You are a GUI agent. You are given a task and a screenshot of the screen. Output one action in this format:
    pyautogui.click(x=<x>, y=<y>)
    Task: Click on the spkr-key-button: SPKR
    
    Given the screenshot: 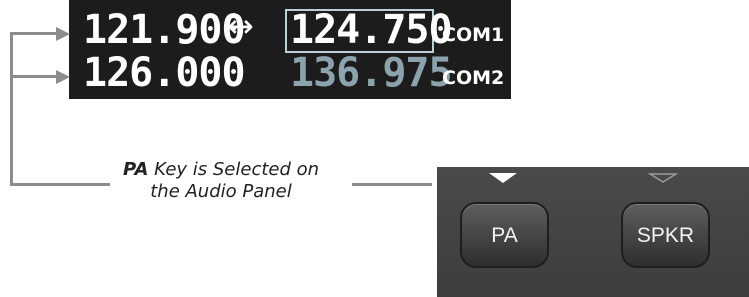 What is the action you would take?
    pyautogui.click(x=665, y=235)
    